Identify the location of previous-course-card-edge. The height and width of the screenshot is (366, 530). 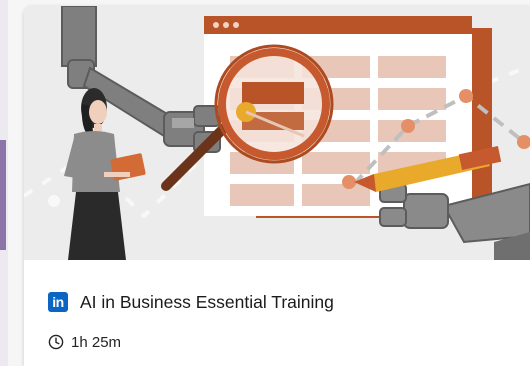
(4, 183).